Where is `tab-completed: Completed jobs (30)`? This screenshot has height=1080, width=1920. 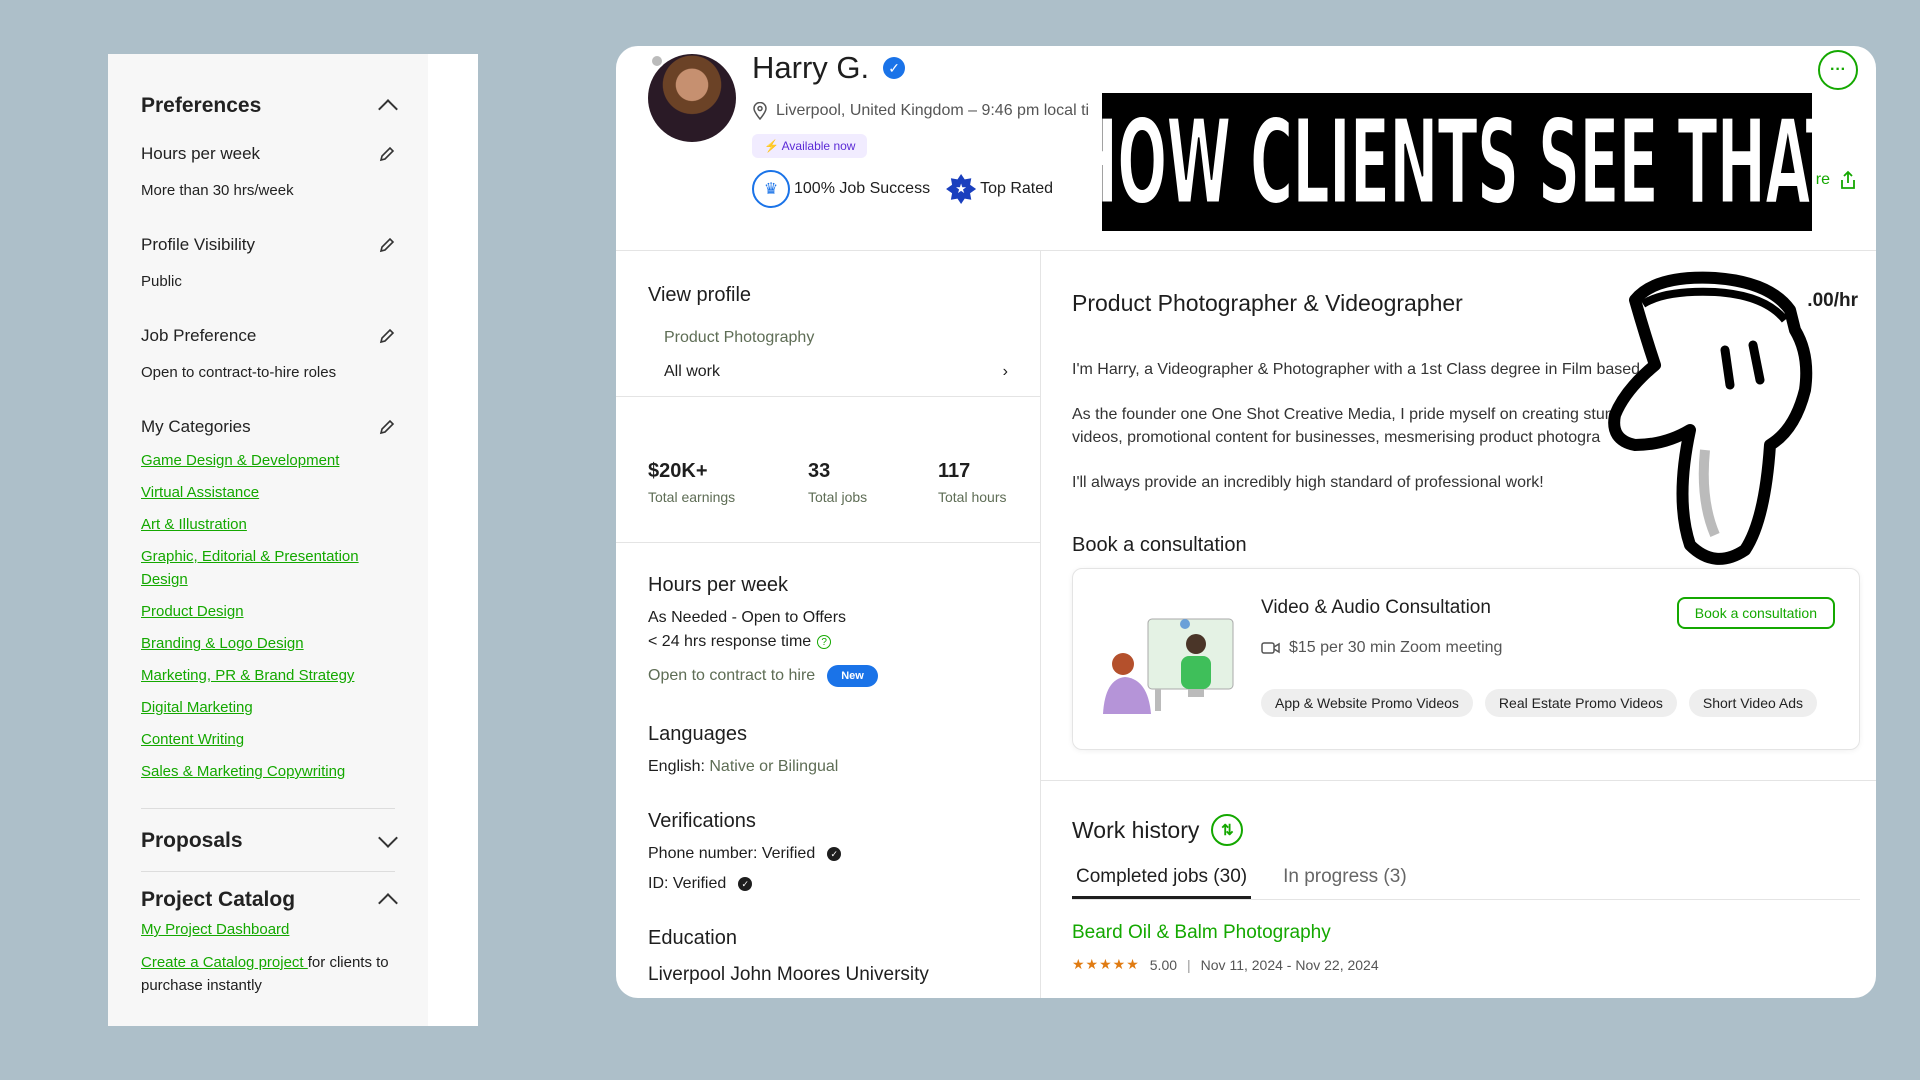
tab-completed: Completed jobs (30) is located at coordinates (1162, 882).